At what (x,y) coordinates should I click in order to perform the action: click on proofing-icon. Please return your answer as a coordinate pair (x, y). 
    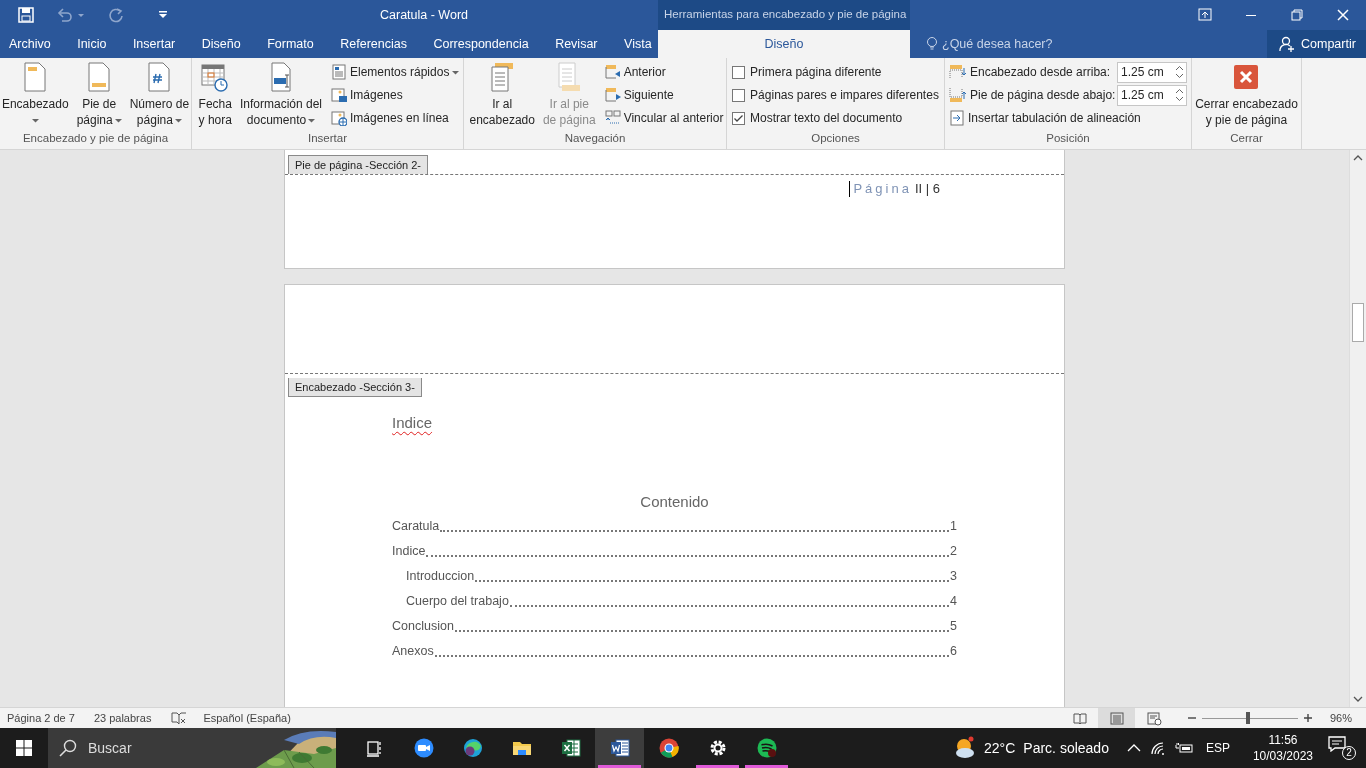
    Looking at the image, I should click on (179, 718).